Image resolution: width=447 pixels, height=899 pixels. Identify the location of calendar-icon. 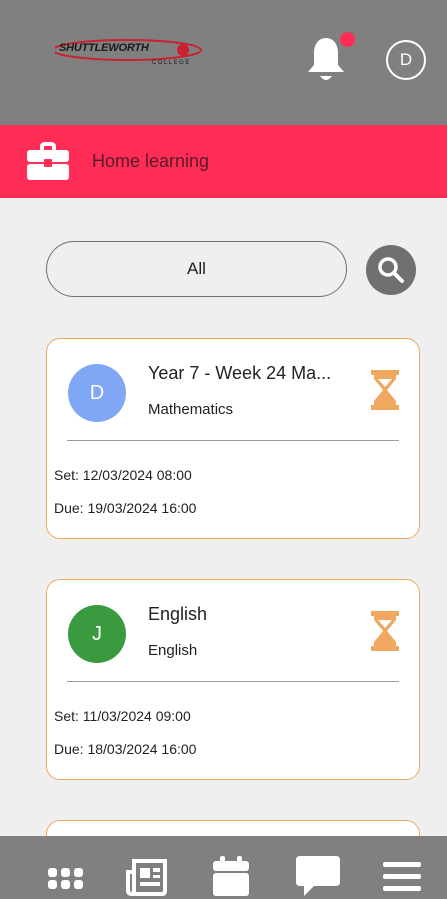
(231, 876).